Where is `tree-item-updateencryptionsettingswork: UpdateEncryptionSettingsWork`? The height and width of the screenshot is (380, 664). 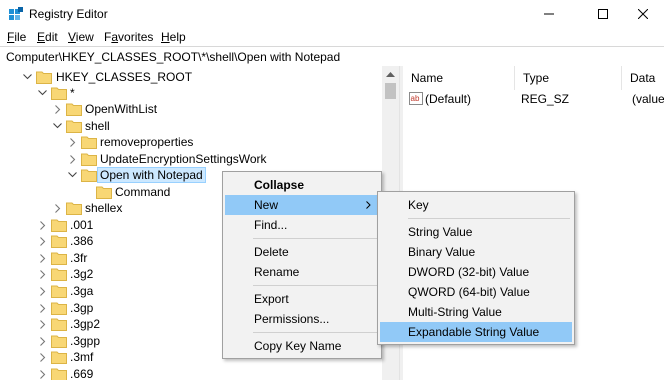 tree-item-updateencryptionsettingswork: UpdateEncryptionSettingsWork is located at coordinates (190, 159).